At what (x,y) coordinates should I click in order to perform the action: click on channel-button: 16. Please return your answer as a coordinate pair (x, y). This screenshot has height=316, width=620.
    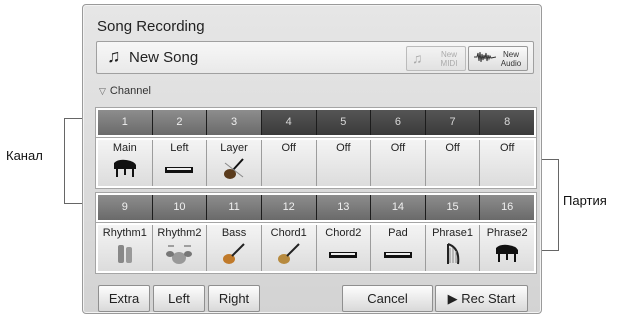
    Looking at the image, I should click on (507, 207).